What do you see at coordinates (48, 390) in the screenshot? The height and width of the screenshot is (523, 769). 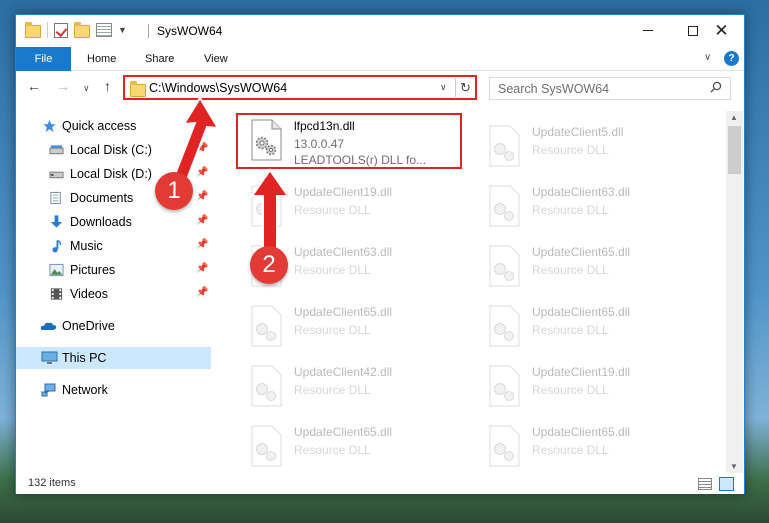 I see `network-icon` at bounding box center [48, 390].